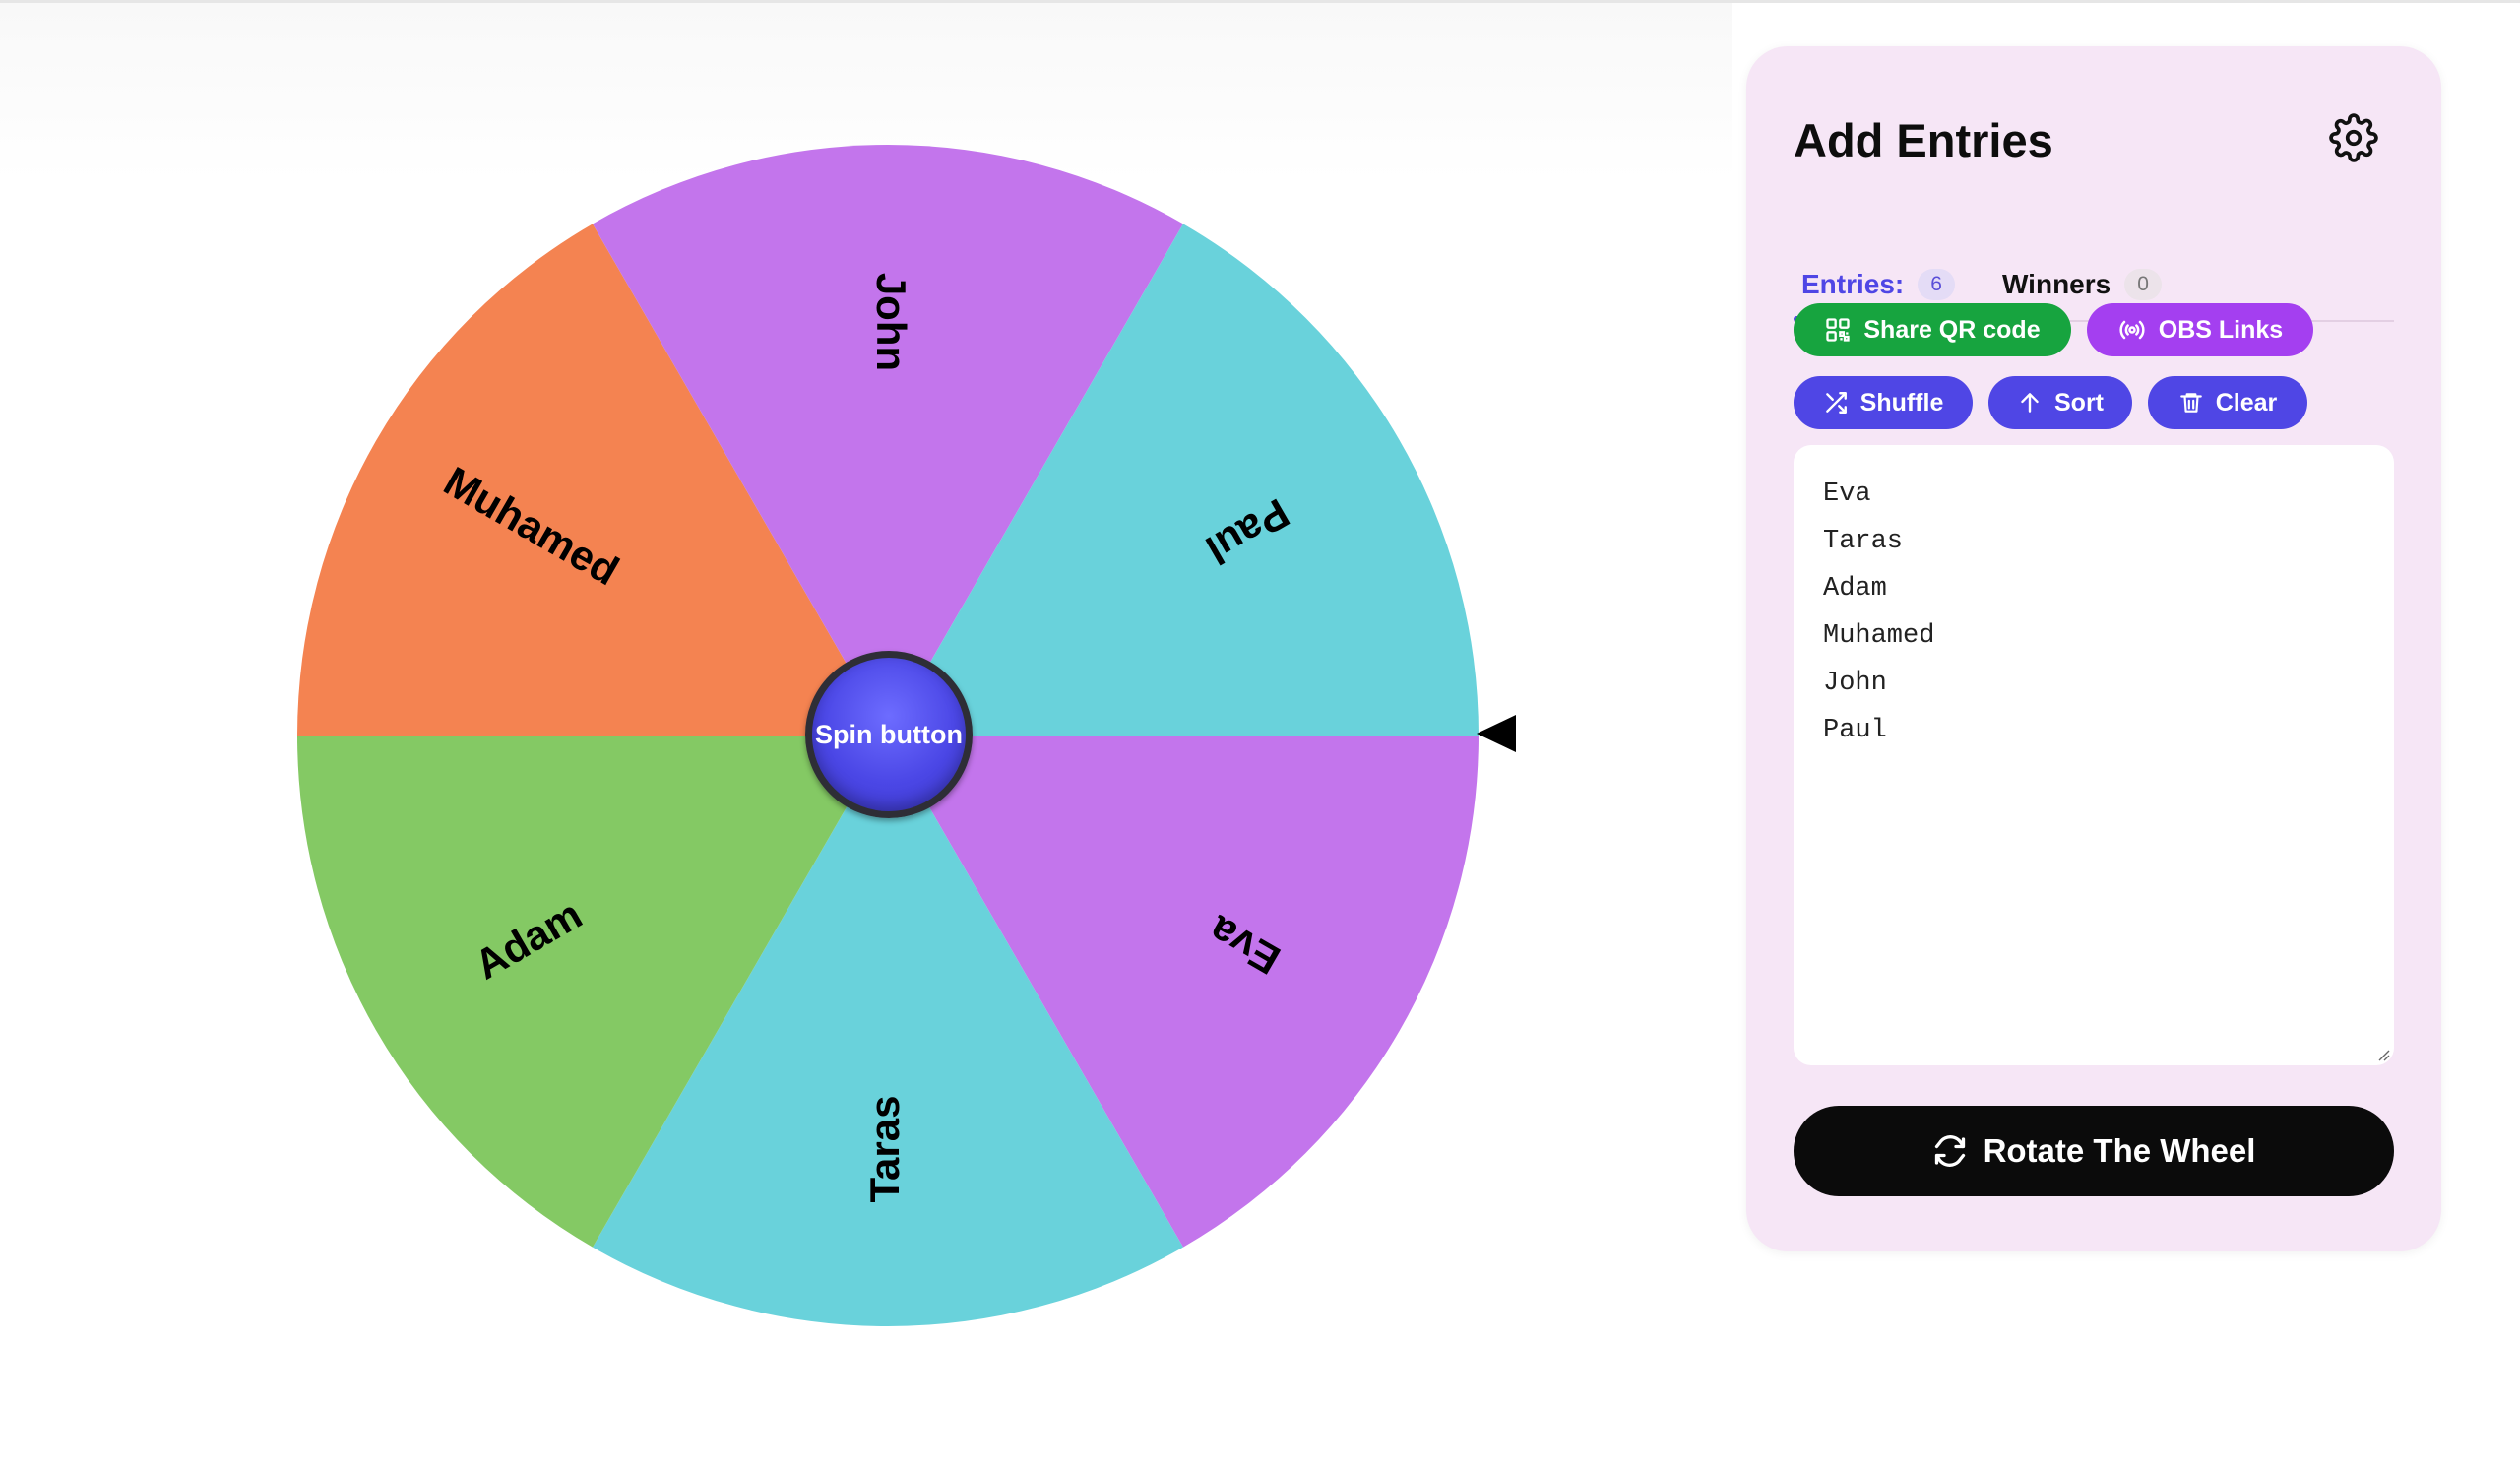 Image resolution: width=2520 pixels, height=1473 pixels. Describe the element at coordinates (1878, 612) in the screenshot. I see `entries-list: Eva Taras Adam Muhamed John Paul` at that location.